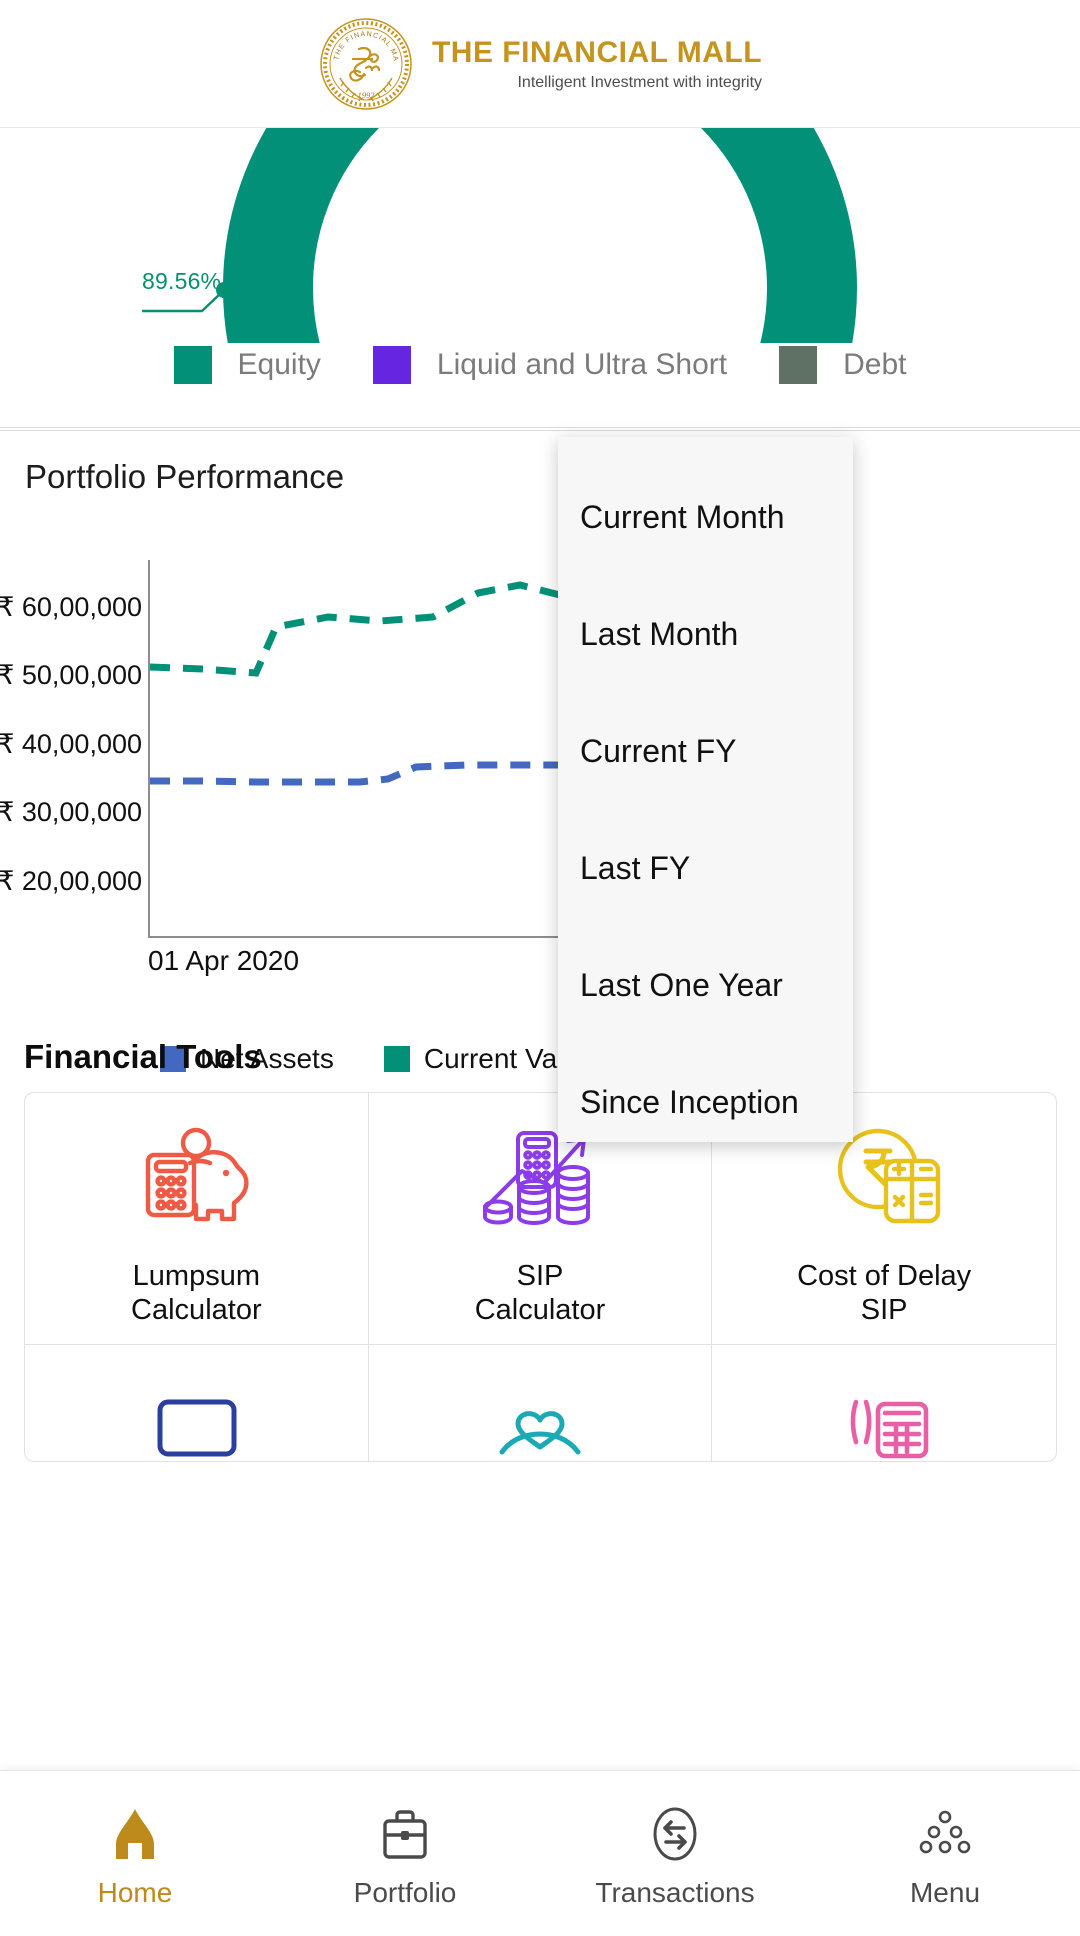 The width and height of the screenshot is (1080, 1936). Describe the element at coordinates (182, 281) in the screenshot. I see `allocation-percent-label: 89.56%` at that location.